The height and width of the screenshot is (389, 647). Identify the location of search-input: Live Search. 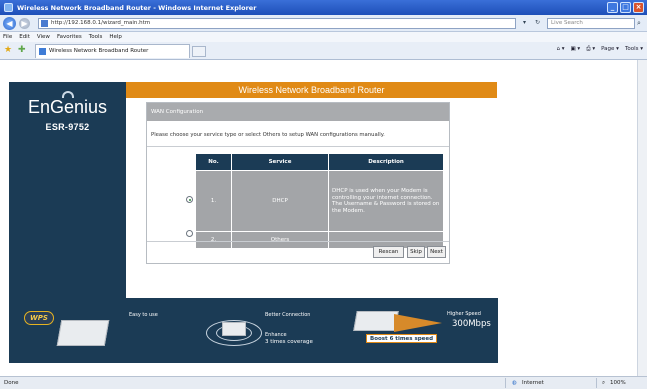
(591, 23).